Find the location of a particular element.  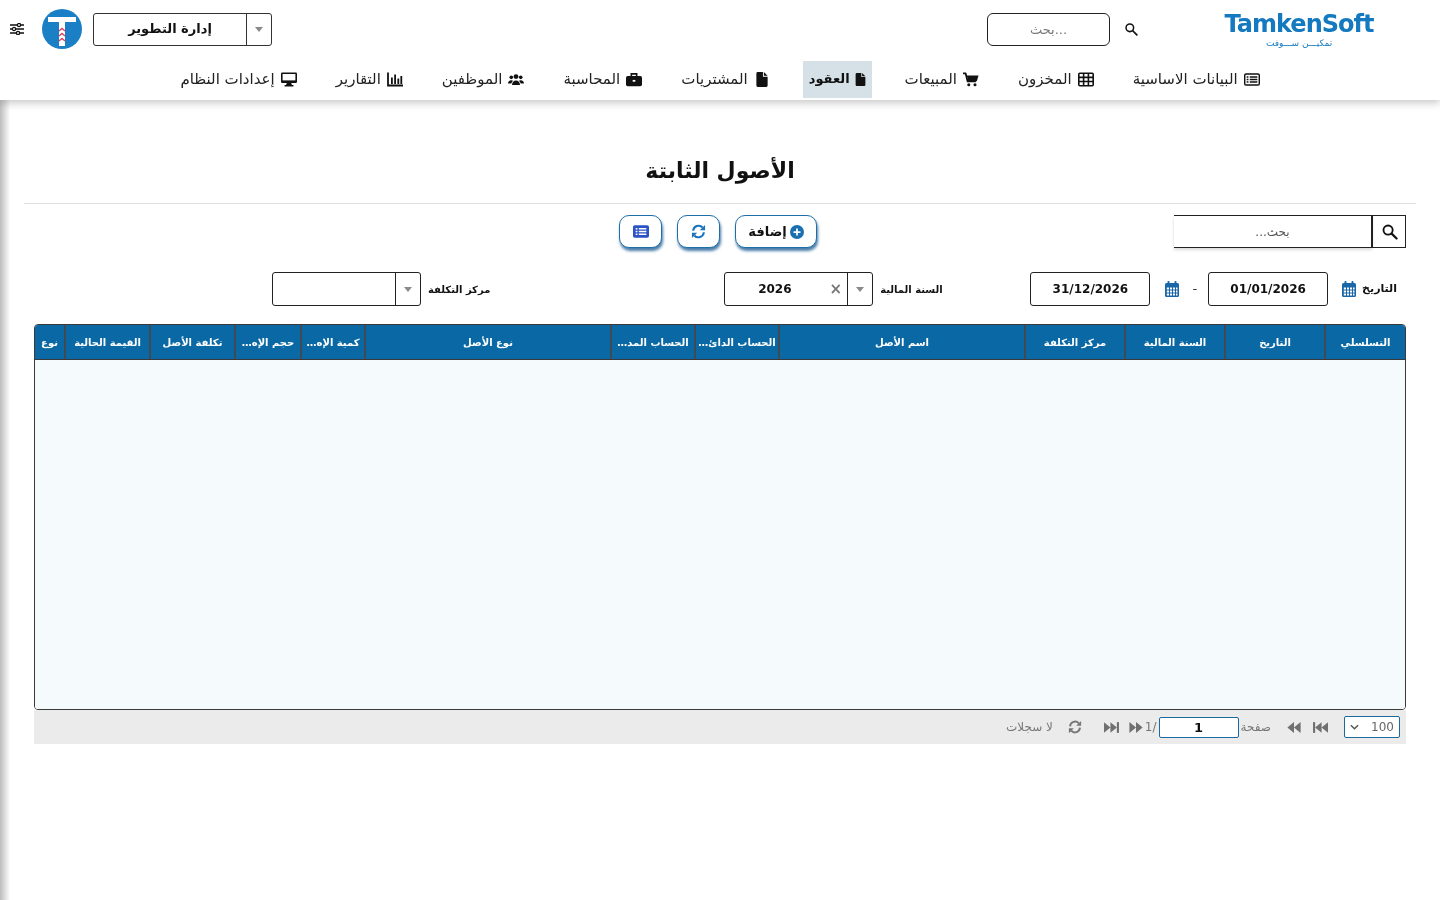

filter-label: السنة المالية is located at coordinates (911, 289).